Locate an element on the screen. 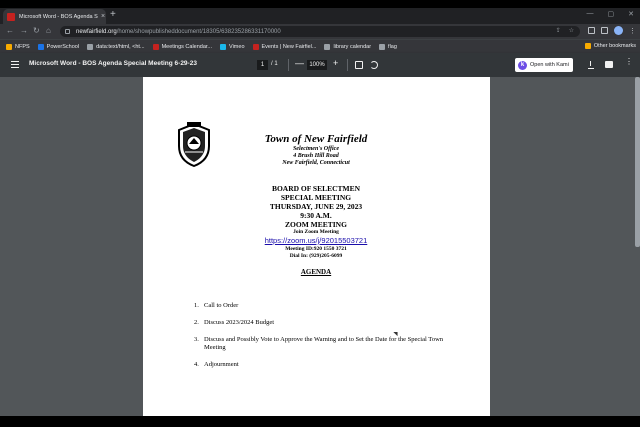 This screenshot has height=427, width=640. join-label: Join Zoom Meeting is located at coordinates (316, 232).